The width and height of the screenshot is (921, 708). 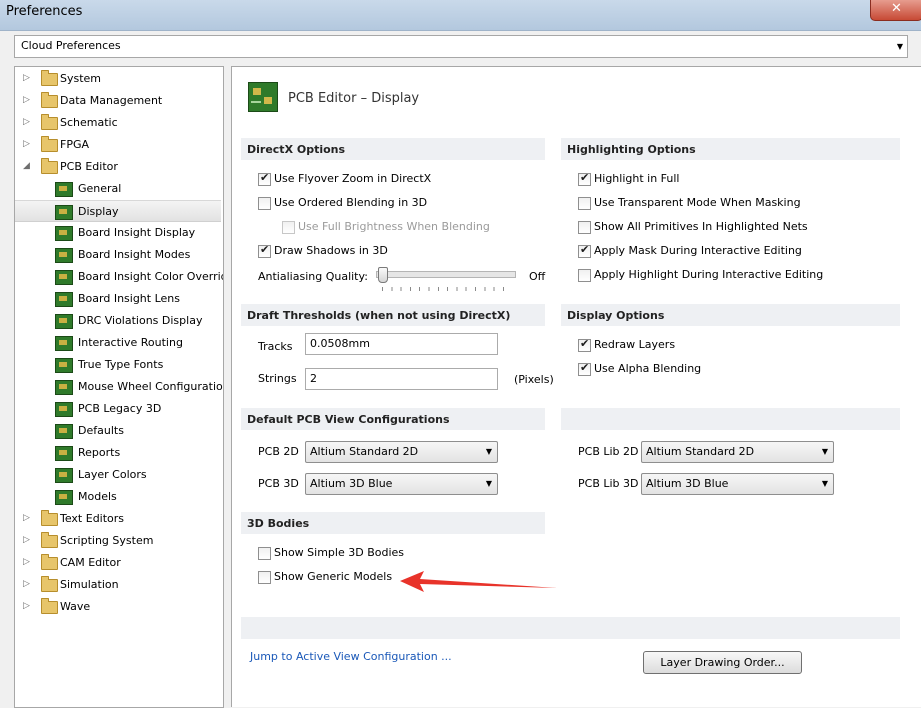 I want to click on tree-item-label: Models, so click(x=97, y=496).